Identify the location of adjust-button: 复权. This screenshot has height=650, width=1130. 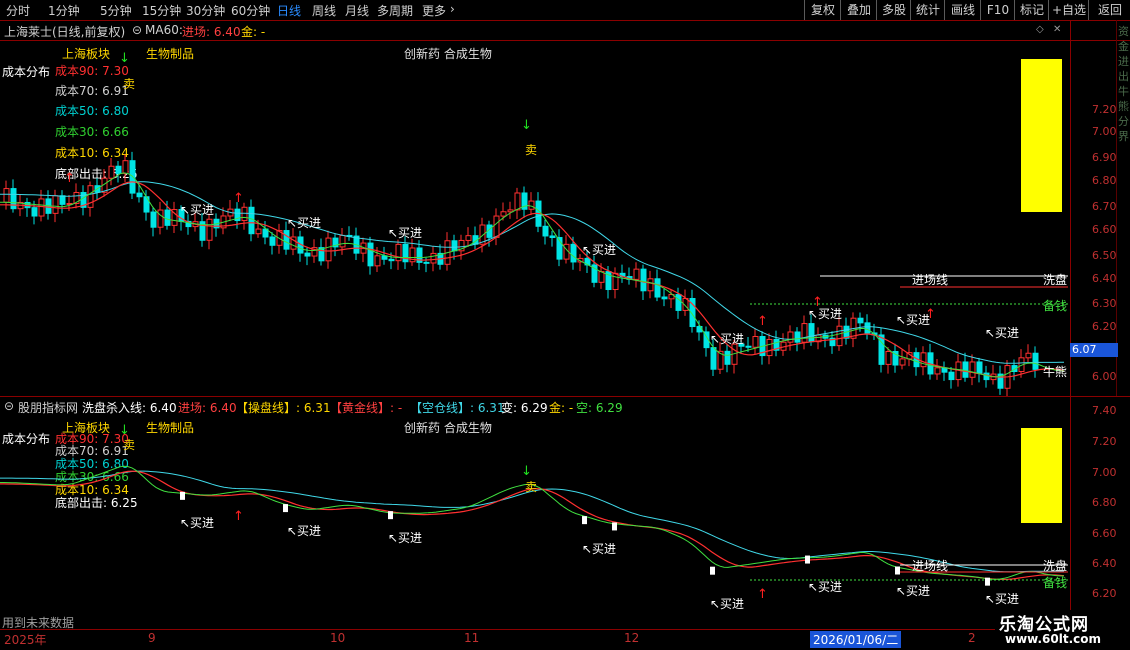
(822, 10).